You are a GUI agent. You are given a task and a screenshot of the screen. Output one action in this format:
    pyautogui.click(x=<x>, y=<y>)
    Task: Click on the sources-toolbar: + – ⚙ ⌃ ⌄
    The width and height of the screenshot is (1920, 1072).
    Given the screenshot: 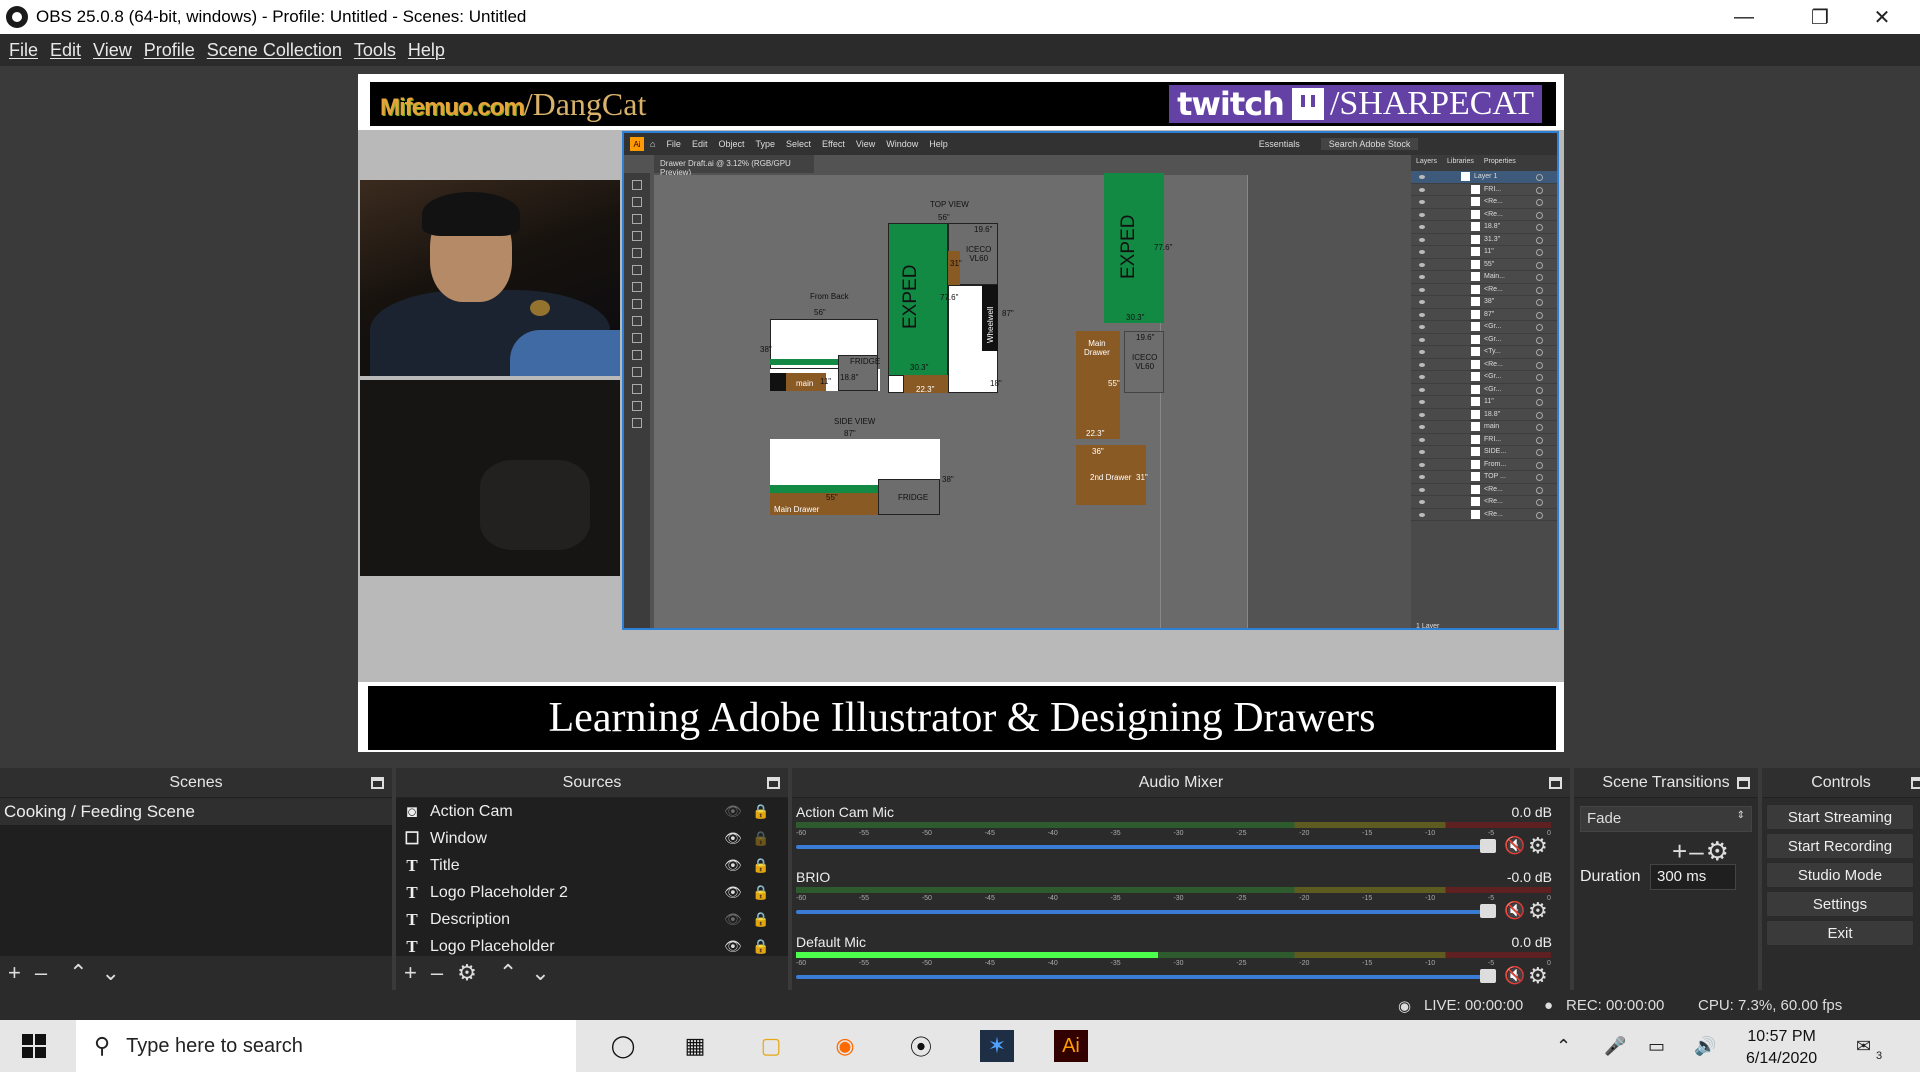 What is the action you would take?
    pyautogui.click(x=592, y=973)
    